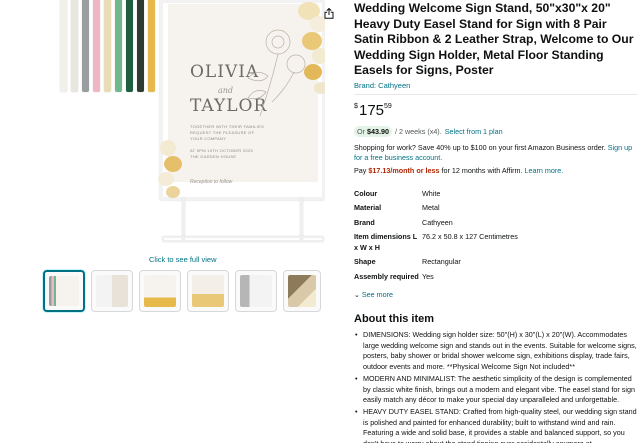 This screenshot has width=640, height=443. What do you see at coordinates (329, 13) in the screenshot?
I see `share-icon` at bounding box center [329, 13].